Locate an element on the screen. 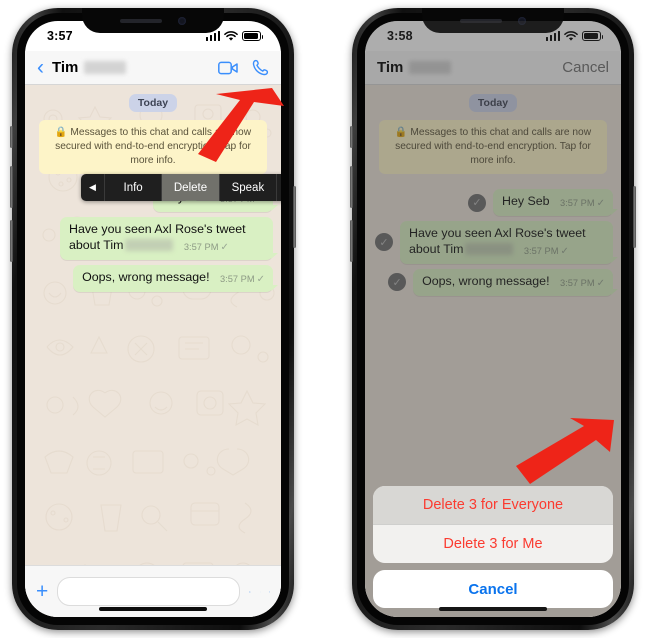 The height and width of the screenshot is (638, 650). action-sheet-cancel-button: Cancel is located at coordinates (493, 589).